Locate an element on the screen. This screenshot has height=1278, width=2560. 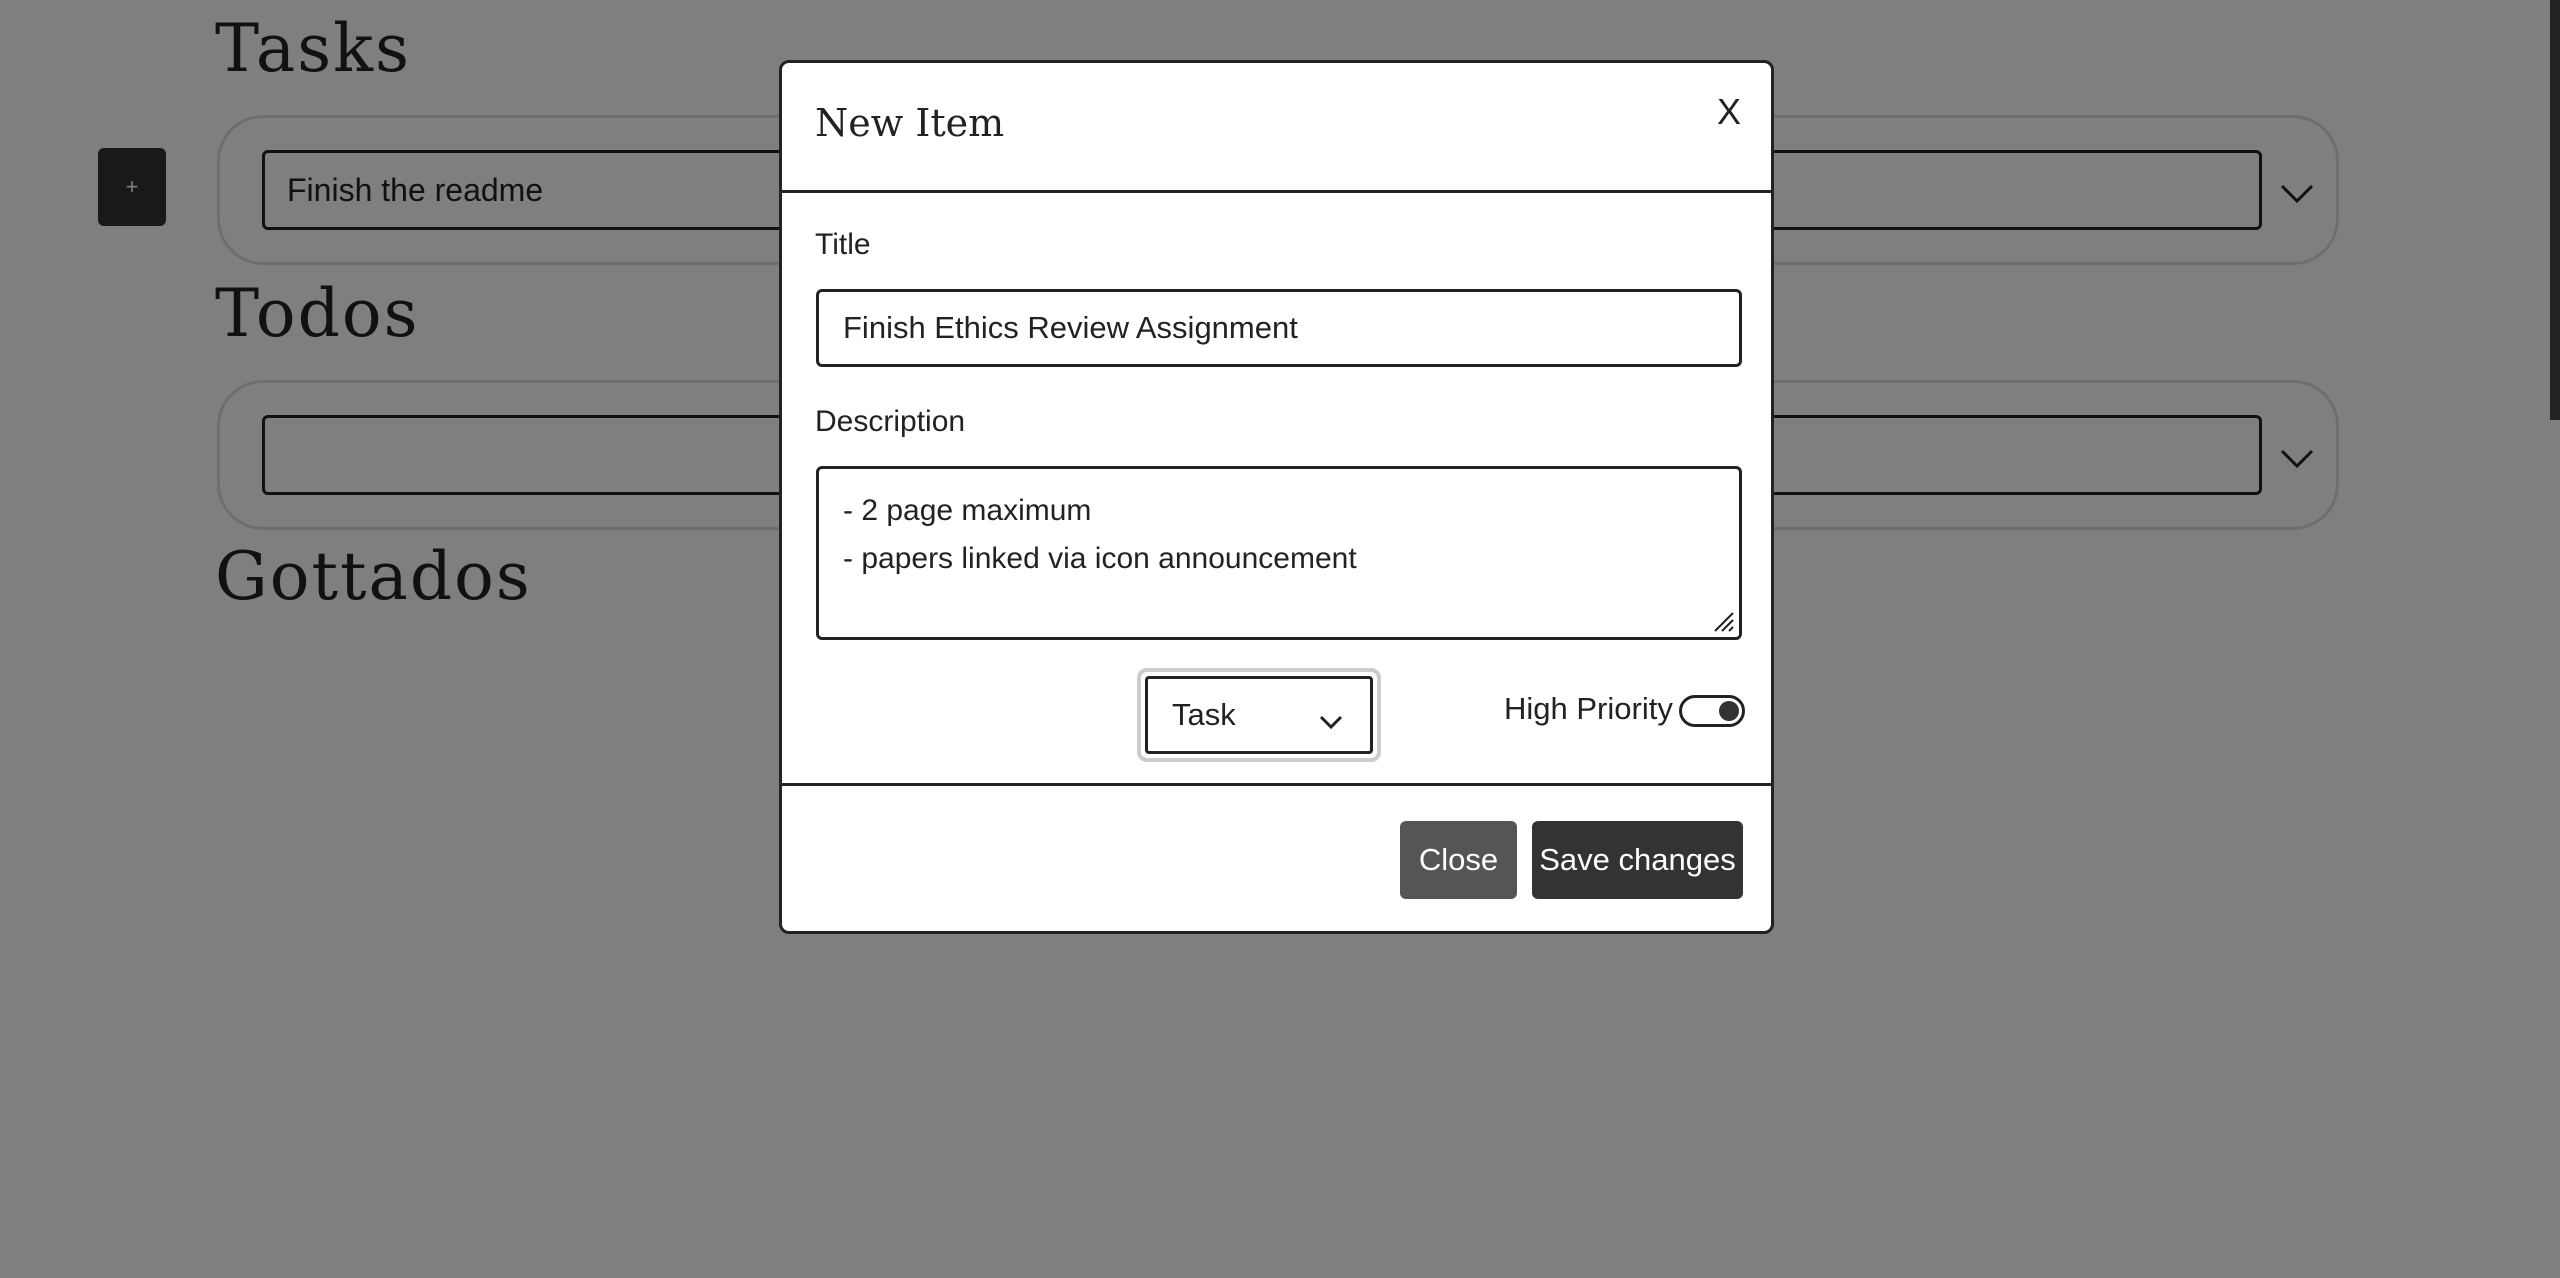
type-select-focus-ring: Task is located at coordinates (1259, 715).